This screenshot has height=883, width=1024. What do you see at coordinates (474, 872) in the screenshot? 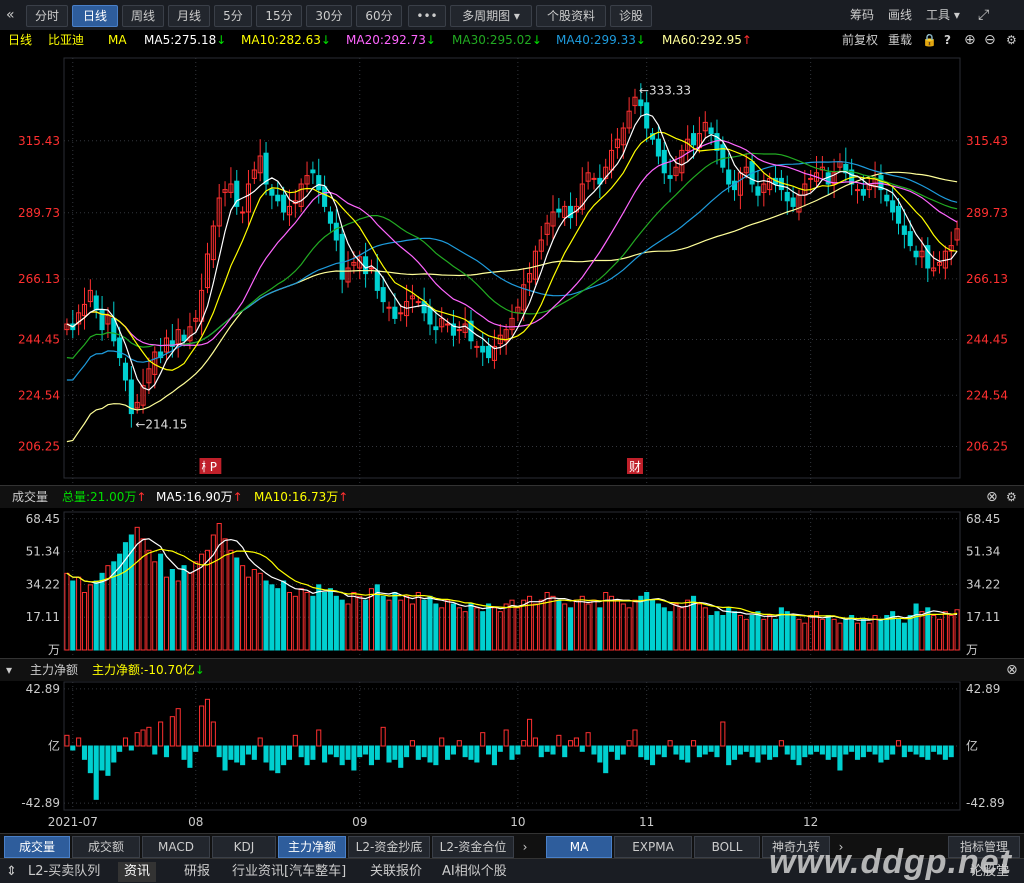
I see `tab-ai-similar: AI相似个股` at bounding box center [474, 872].